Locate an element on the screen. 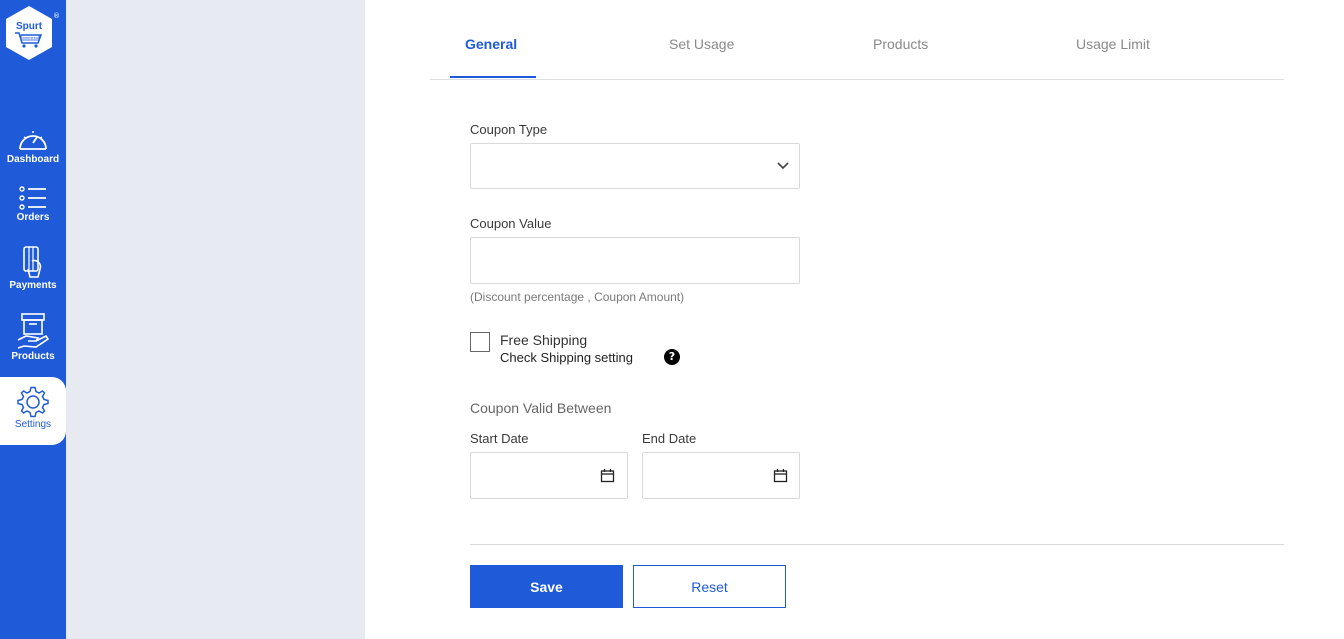 This screenshot has width=1344, height=639. coupon-type-label: Coupon Type is located at coordinates (509, 129).